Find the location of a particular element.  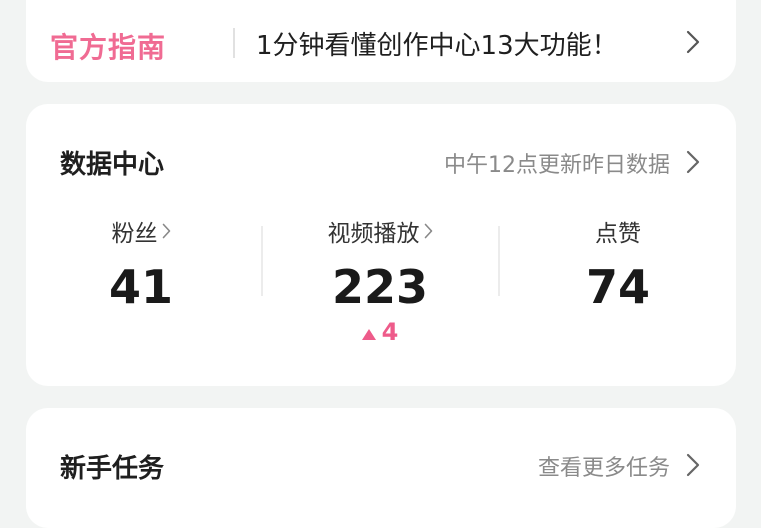

official-guide-badge: 官方指南 is located at coordinates (108, 47).